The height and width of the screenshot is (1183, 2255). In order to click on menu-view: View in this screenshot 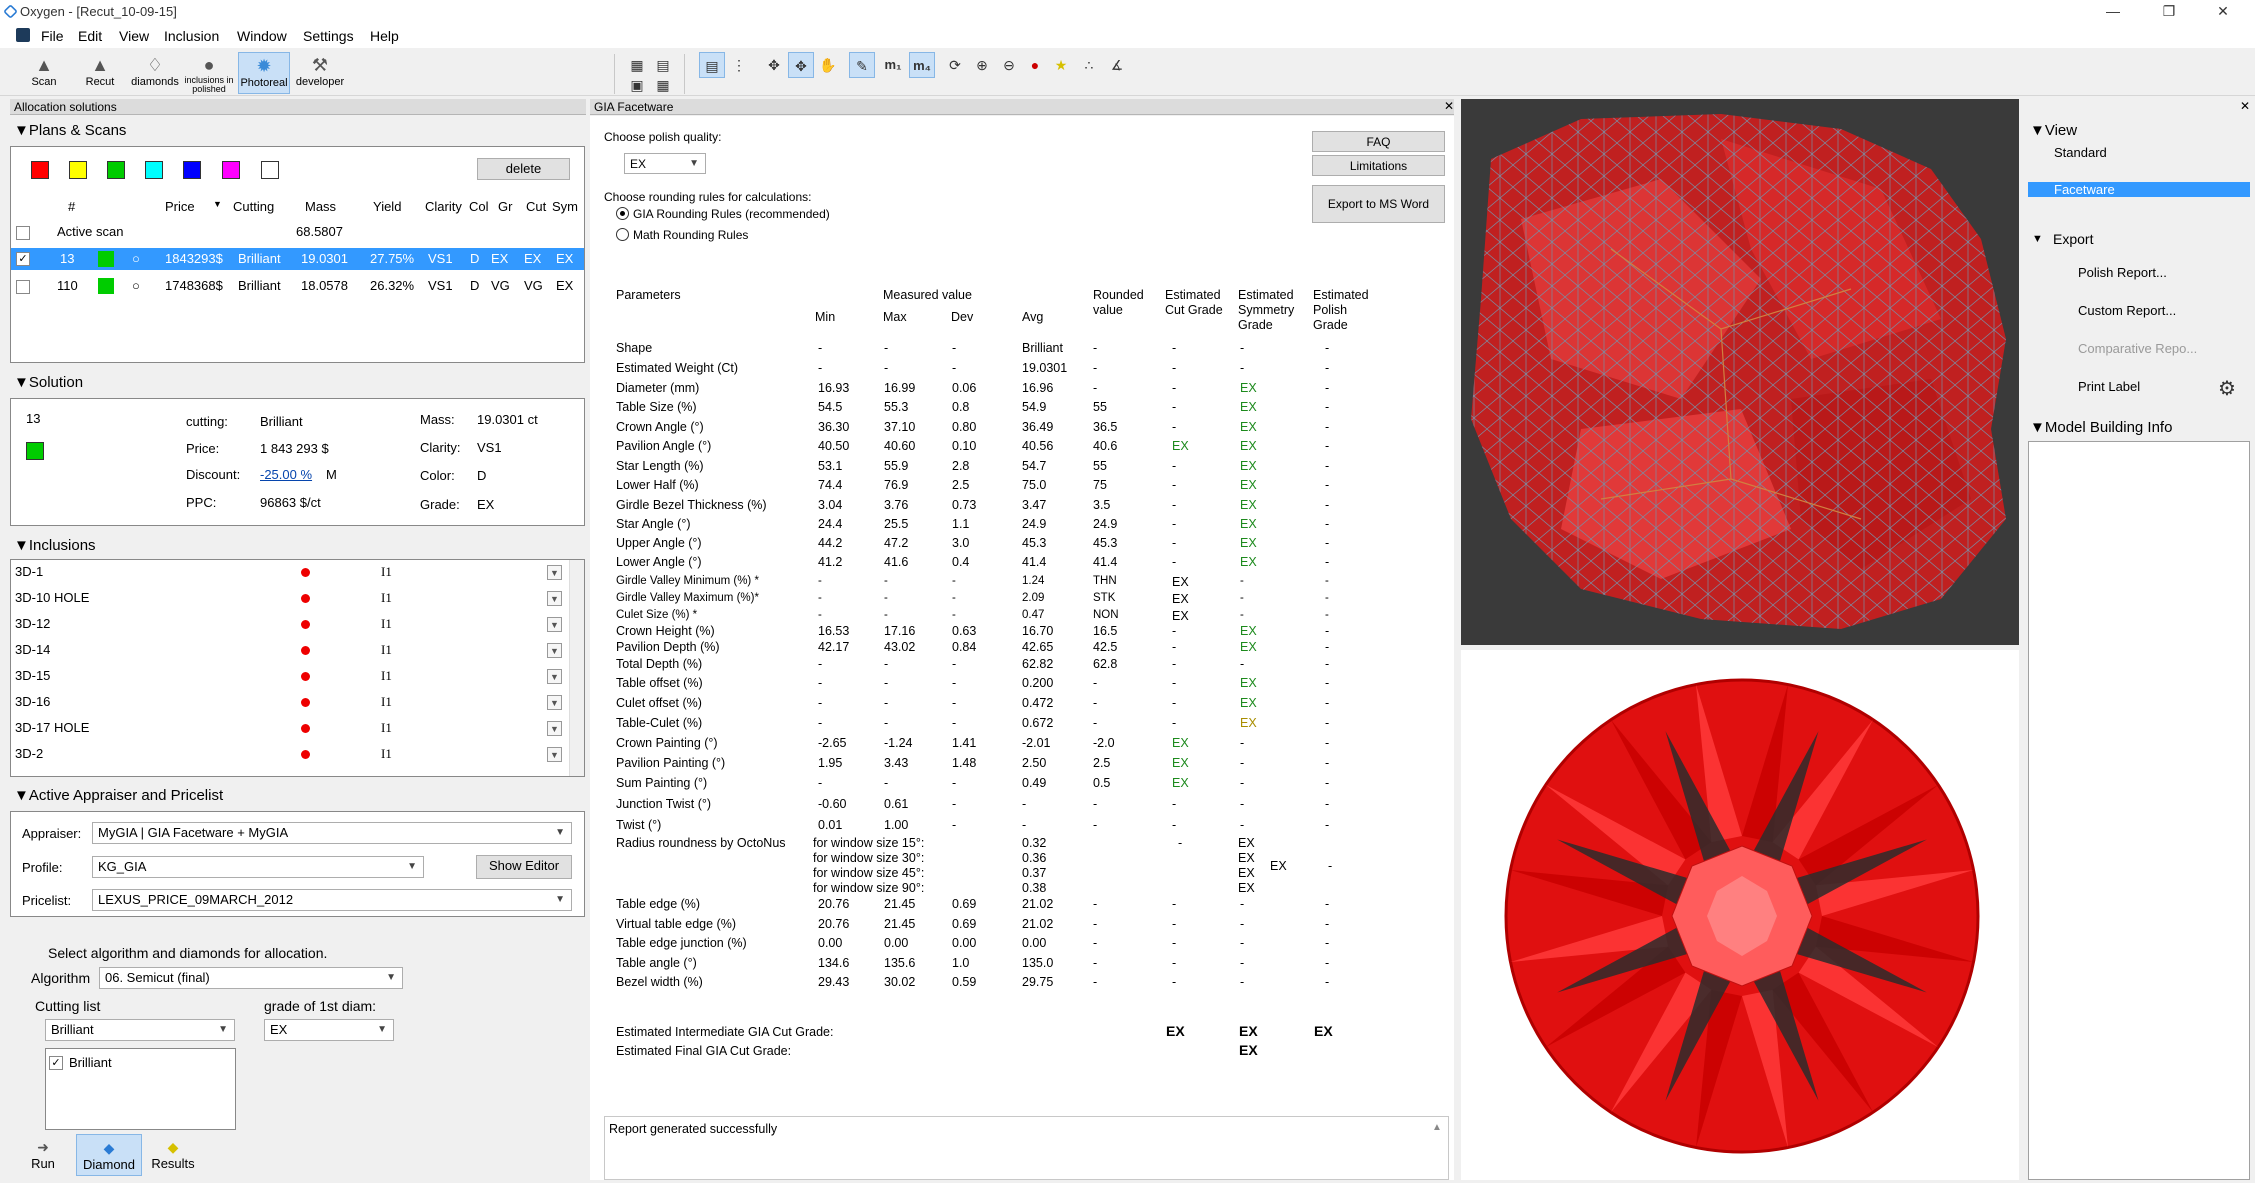, I will do `click(134, 36)`.